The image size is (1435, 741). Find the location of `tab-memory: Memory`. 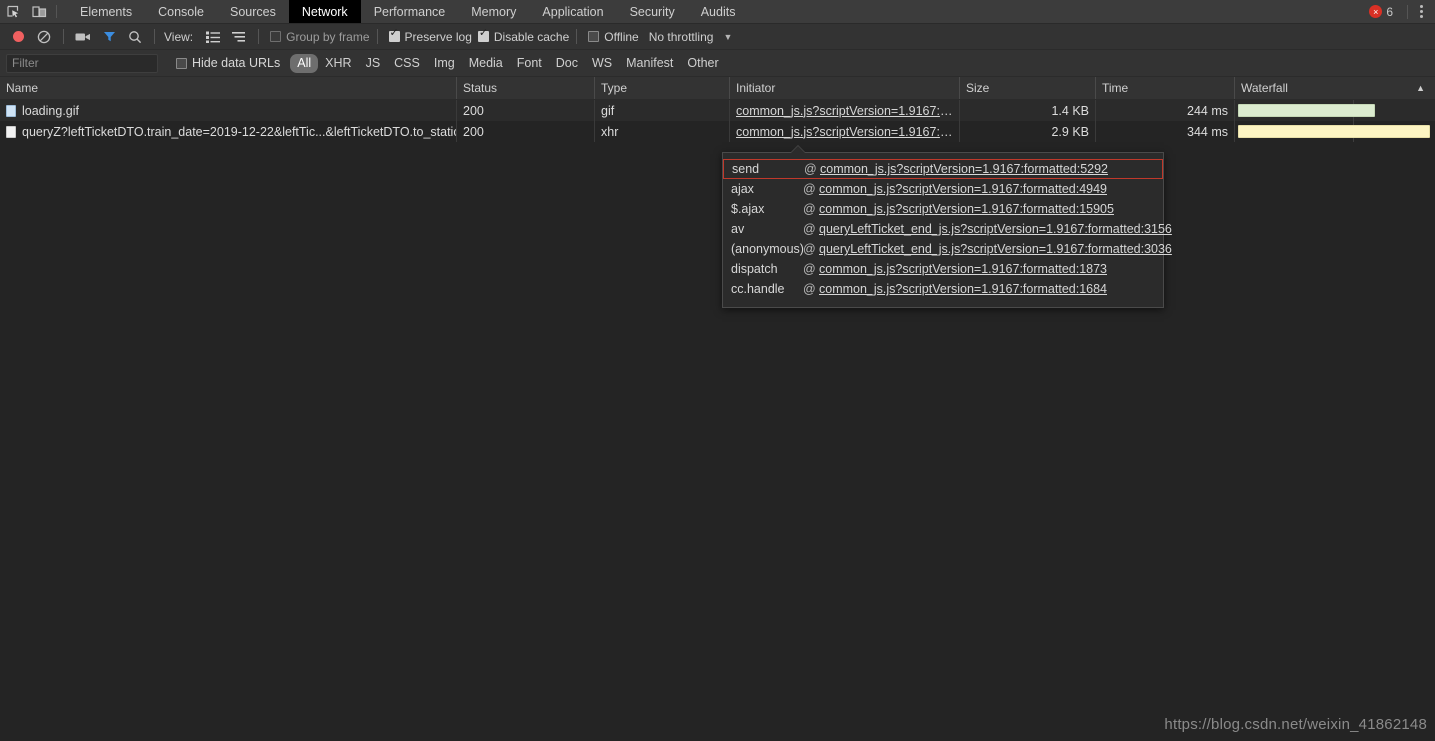

tab-memory: Memory is located at coordinates (493, 11).